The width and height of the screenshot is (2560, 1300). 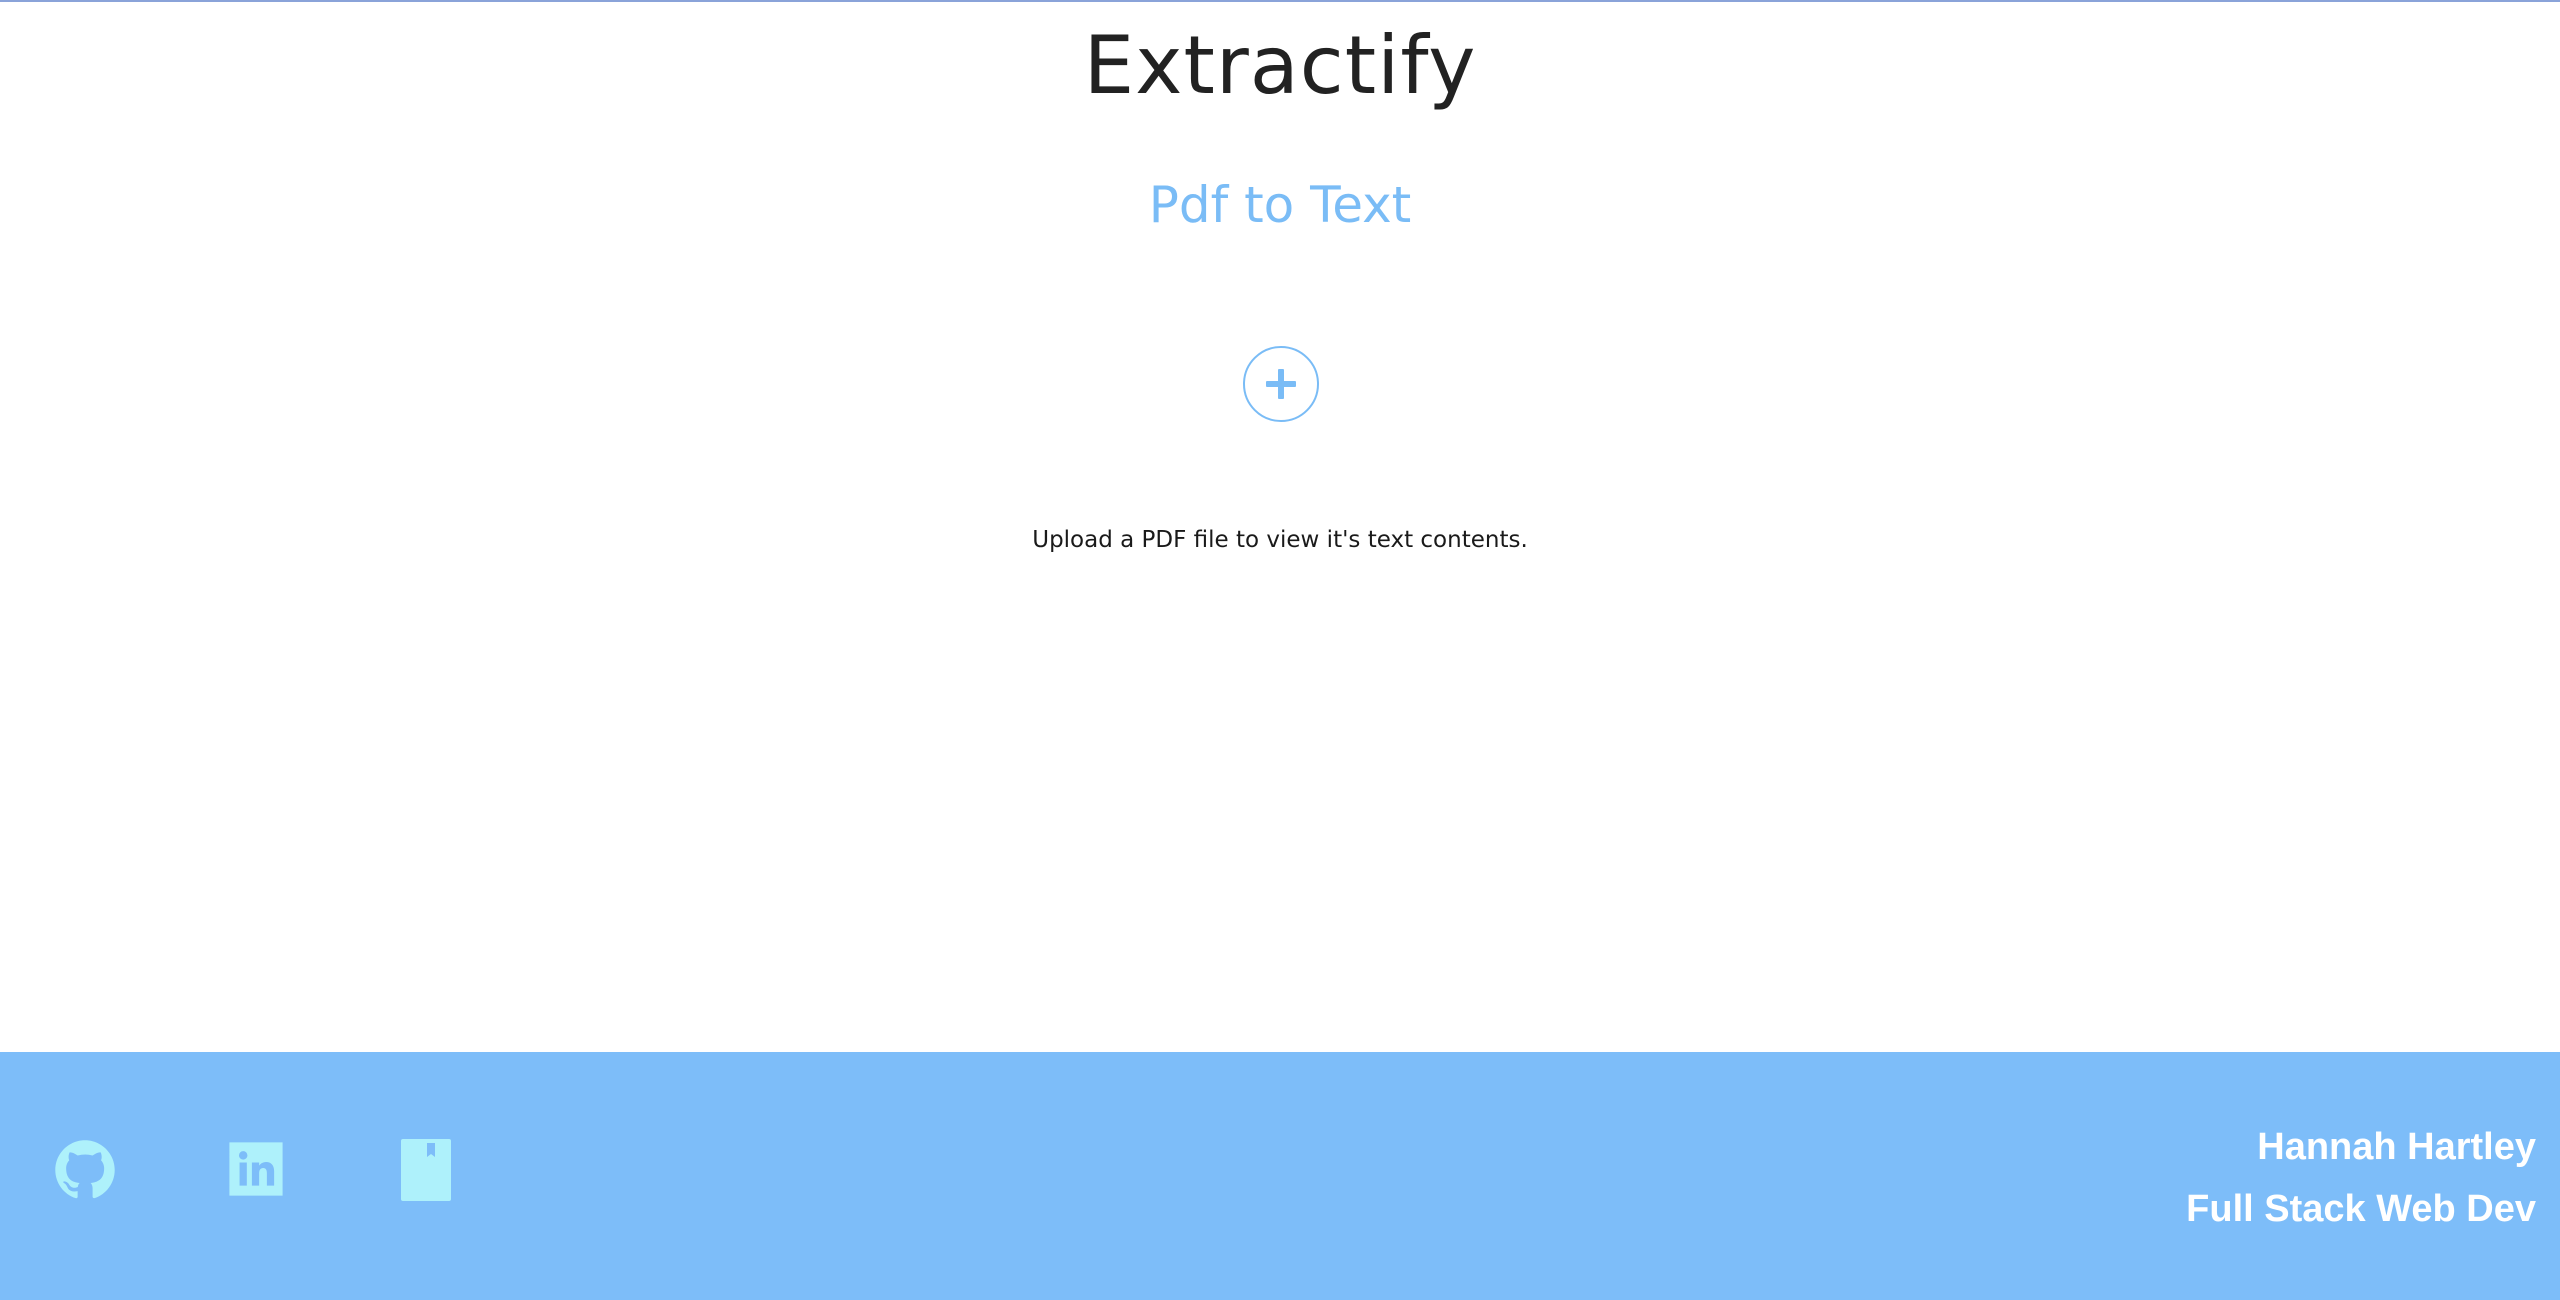 I want to click on github-link, so click(x=85, y=1170).